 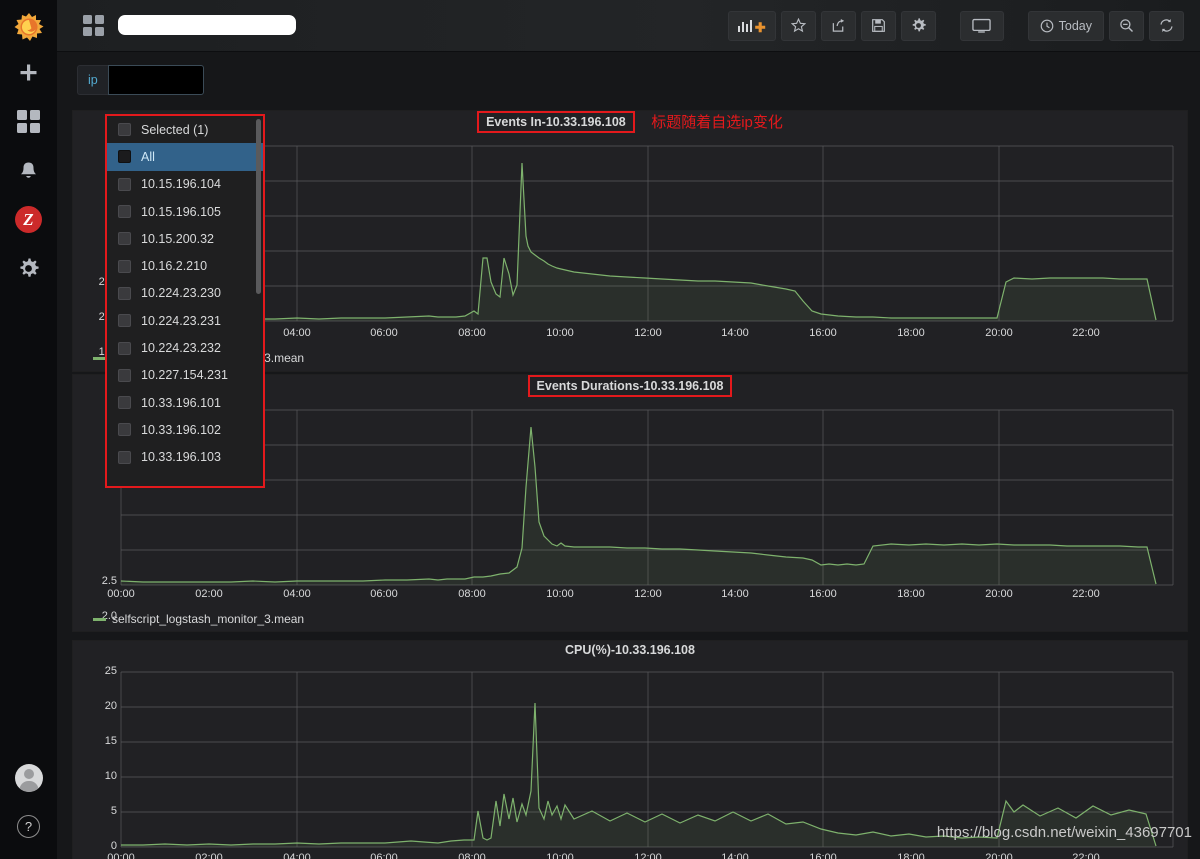 What do you see at coordinates (113, 811) in the screenshot?
I see `ytick-4: 5` at bounding box center [113, 811].